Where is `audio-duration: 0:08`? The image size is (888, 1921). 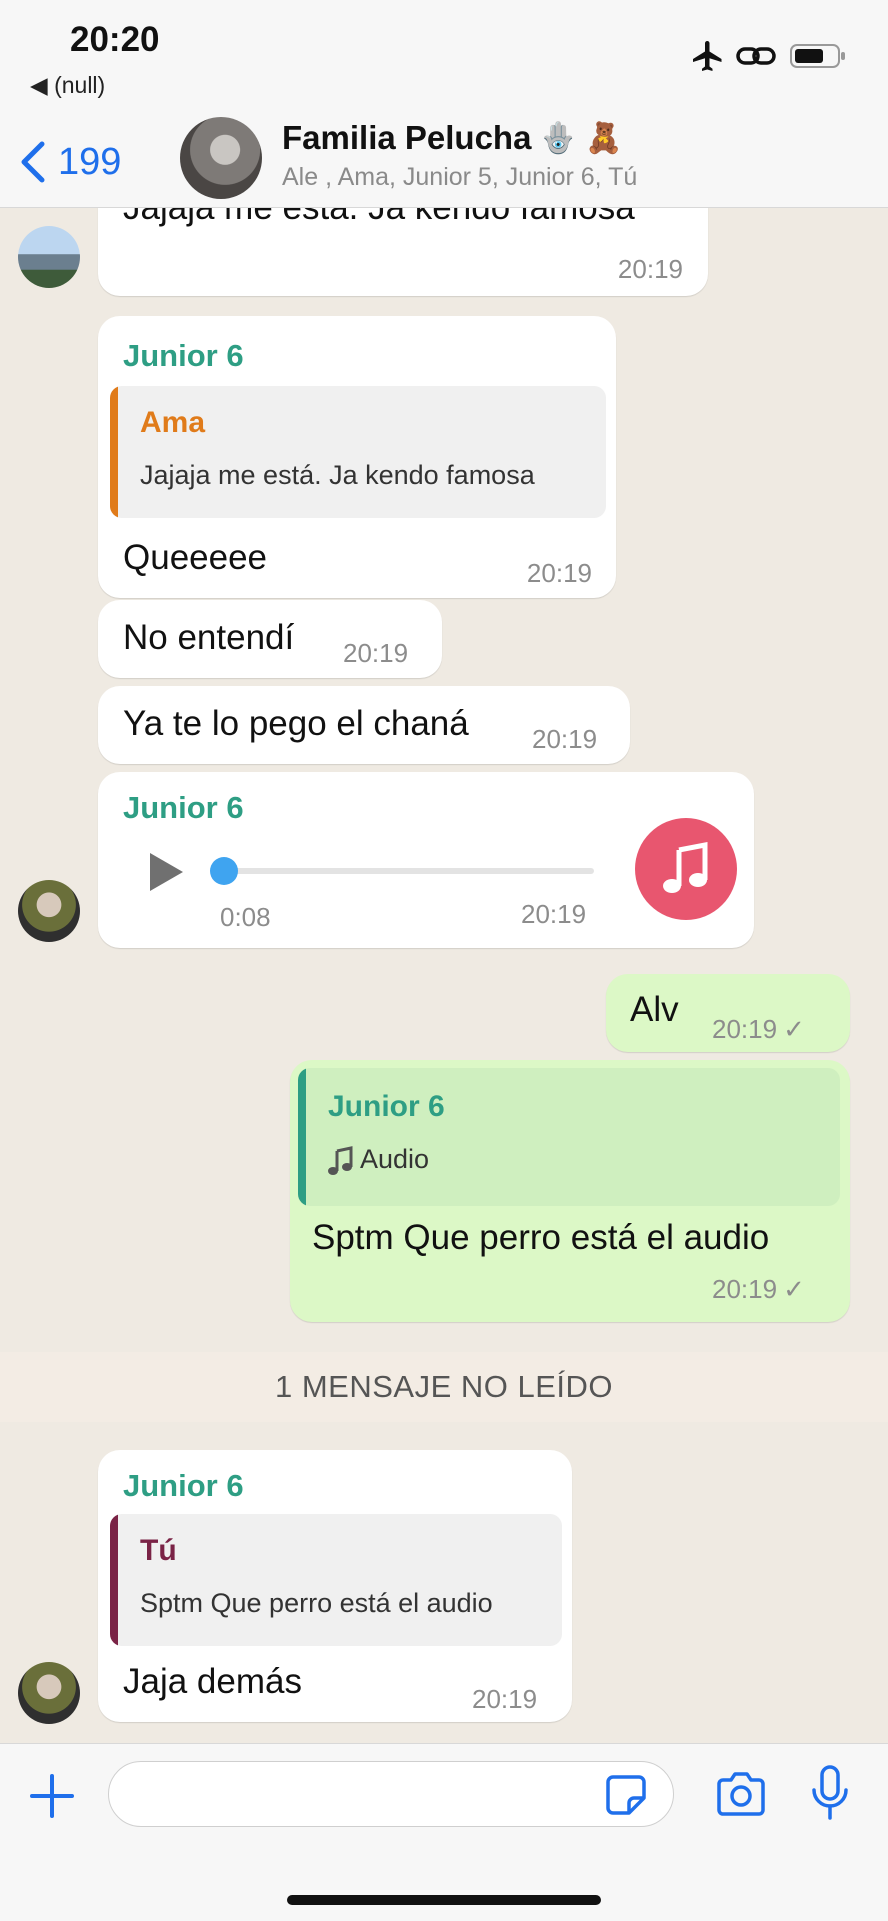 audio-duration: 0:08 is located at coordinates (245, 917).